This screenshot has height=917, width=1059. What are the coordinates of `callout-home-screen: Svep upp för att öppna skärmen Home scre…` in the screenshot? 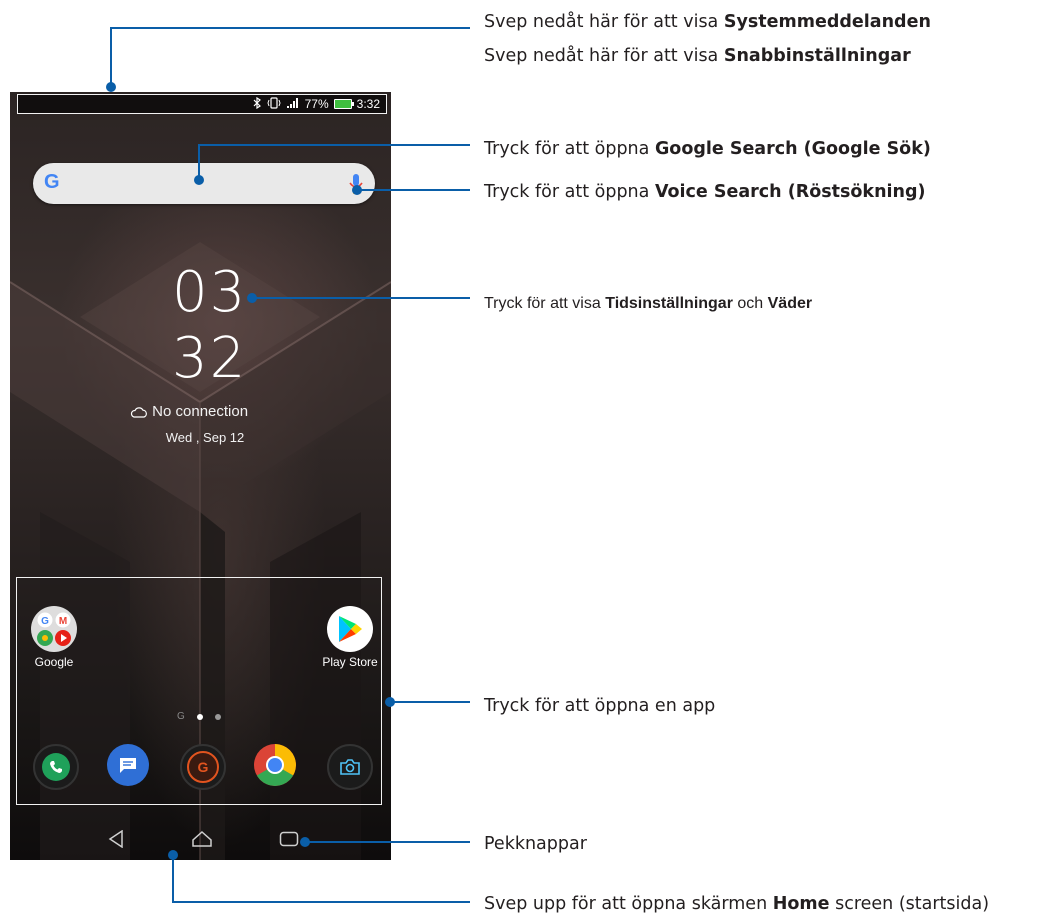 It's located at (737, 904).